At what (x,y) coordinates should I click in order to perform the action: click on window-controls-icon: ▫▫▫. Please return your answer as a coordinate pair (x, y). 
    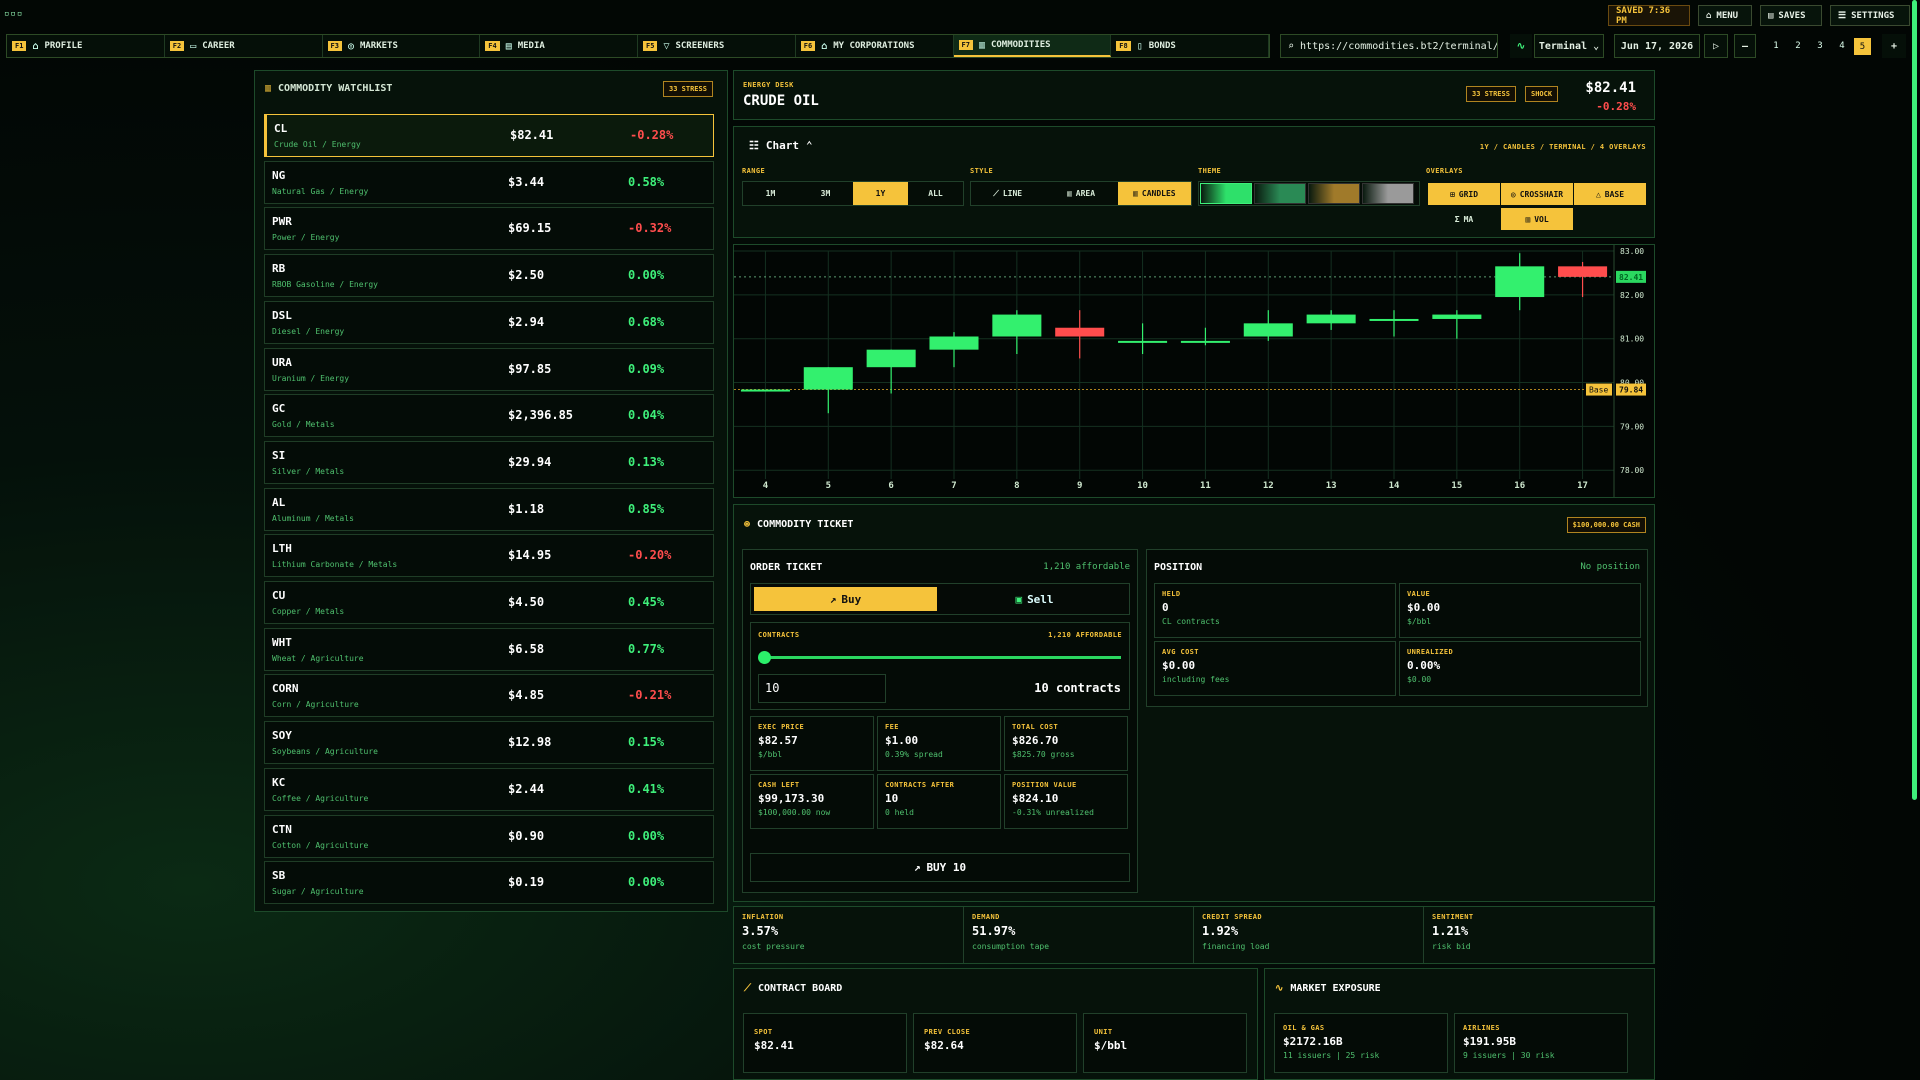
    Looking at the image, I should click on (13, 14).